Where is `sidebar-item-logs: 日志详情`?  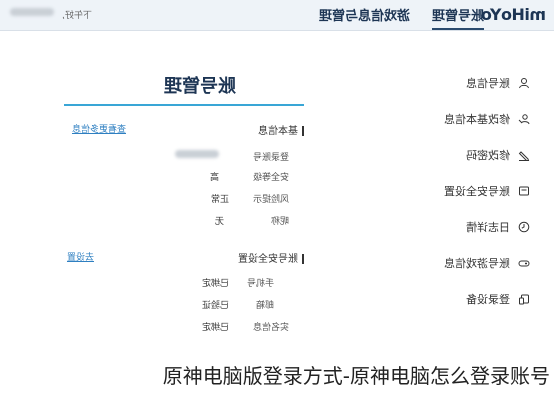 sidebar-item-logs: 日志详情 is located at coordinates (498, 227).